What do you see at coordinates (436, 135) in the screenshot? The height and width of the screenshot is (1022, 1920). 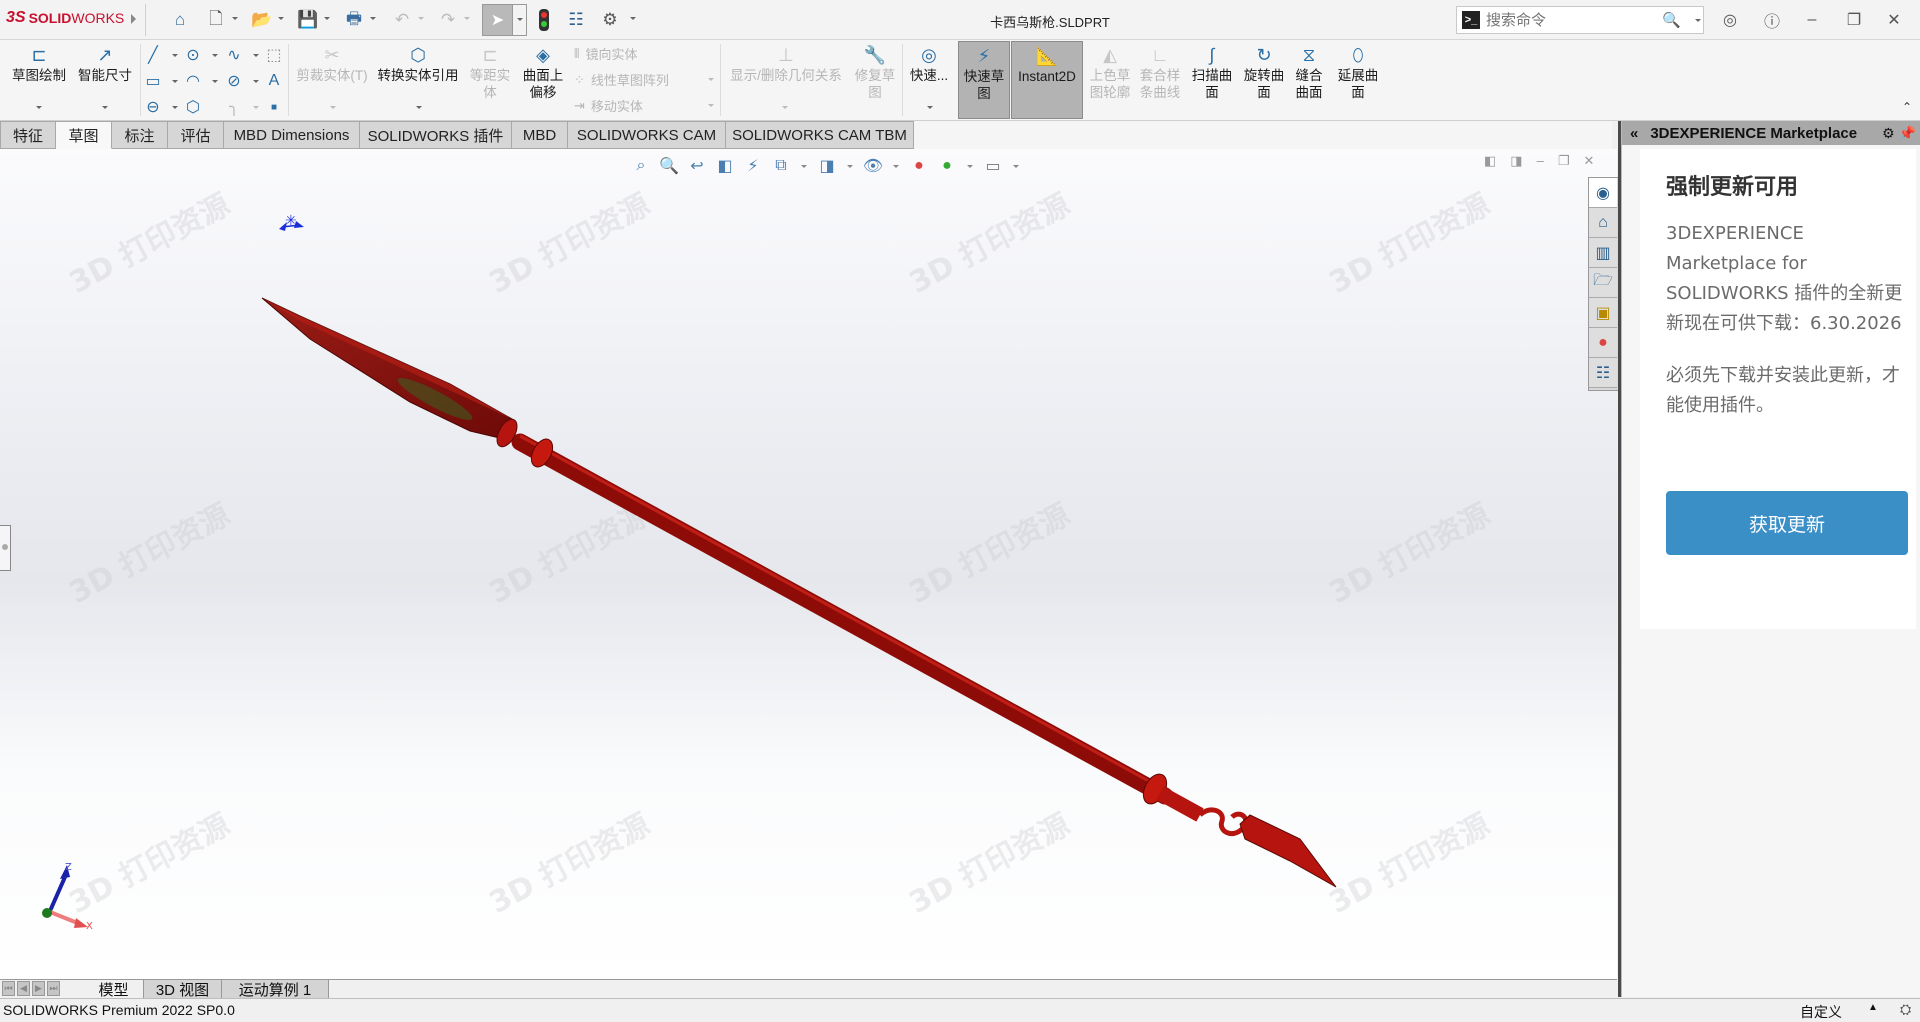 I see `tab-solidworks-addins: SOLIDWORKS 插件` at bounding box center [436, 135].